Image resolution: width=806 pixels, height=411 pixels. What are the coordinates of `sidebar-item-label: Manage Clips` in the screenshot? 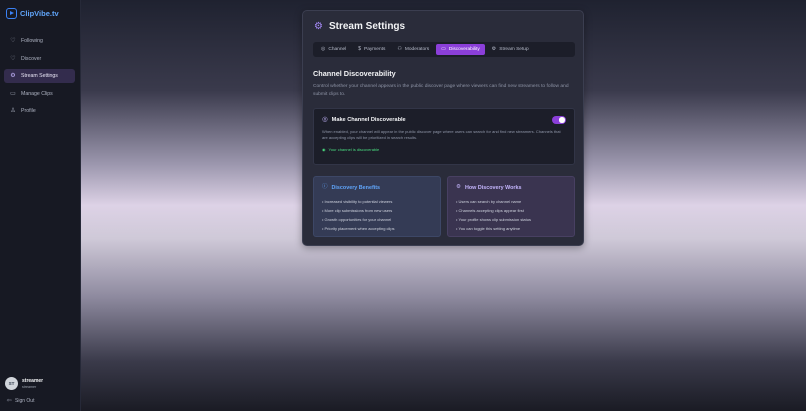 It's located at (37, 93).